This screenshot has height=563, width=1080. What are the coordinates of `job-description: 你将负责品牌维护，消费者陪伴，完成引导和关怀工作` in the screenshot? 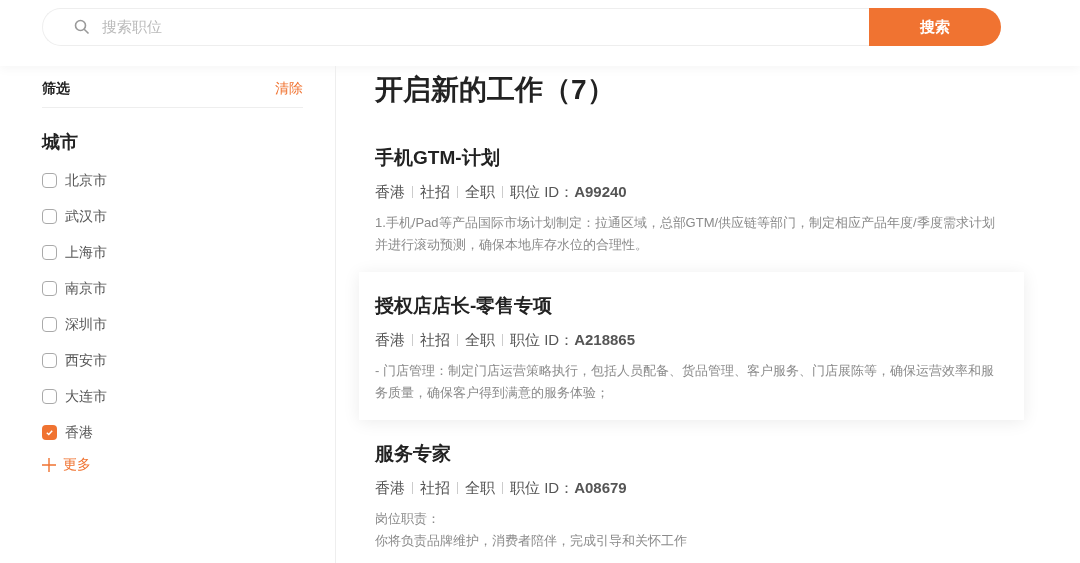 It's located at (531, 541).